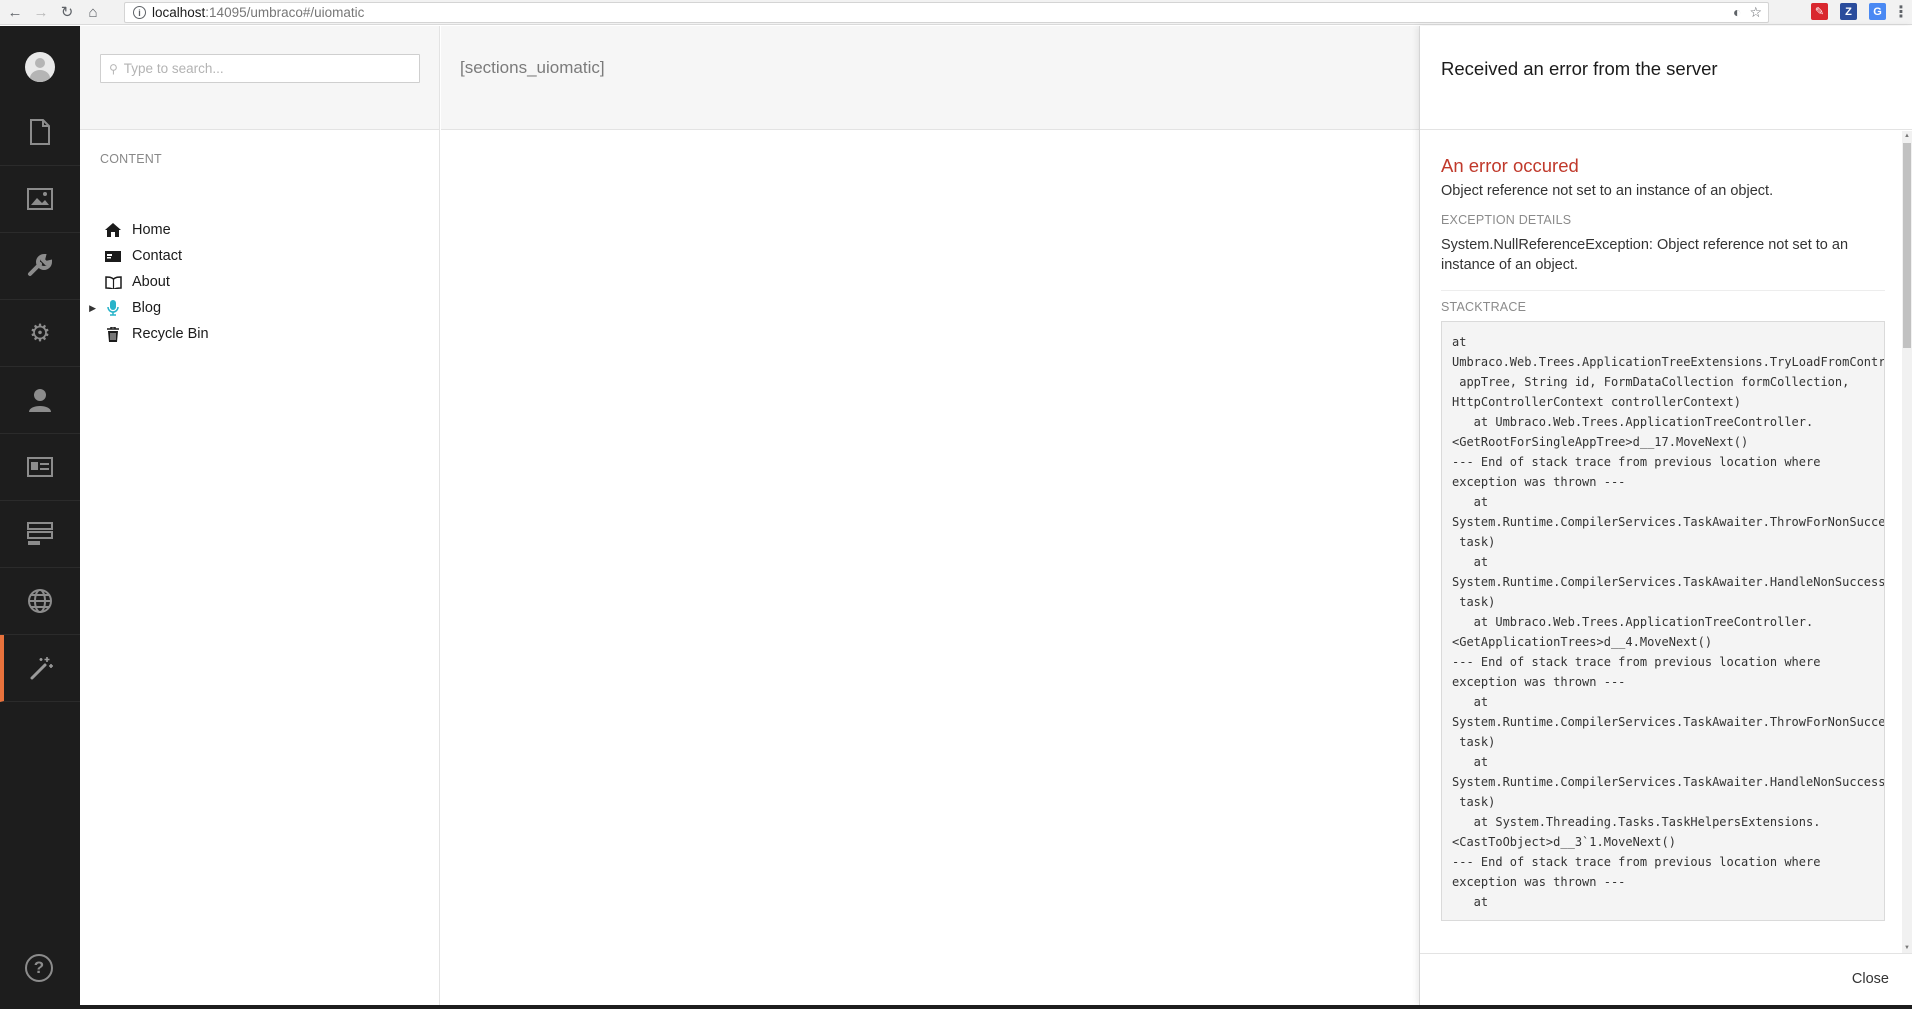 Image resolution: width=1912 pixels, height=1009 pixels. I want to click on tree-root-label: CONTENT, so click(131, 159).